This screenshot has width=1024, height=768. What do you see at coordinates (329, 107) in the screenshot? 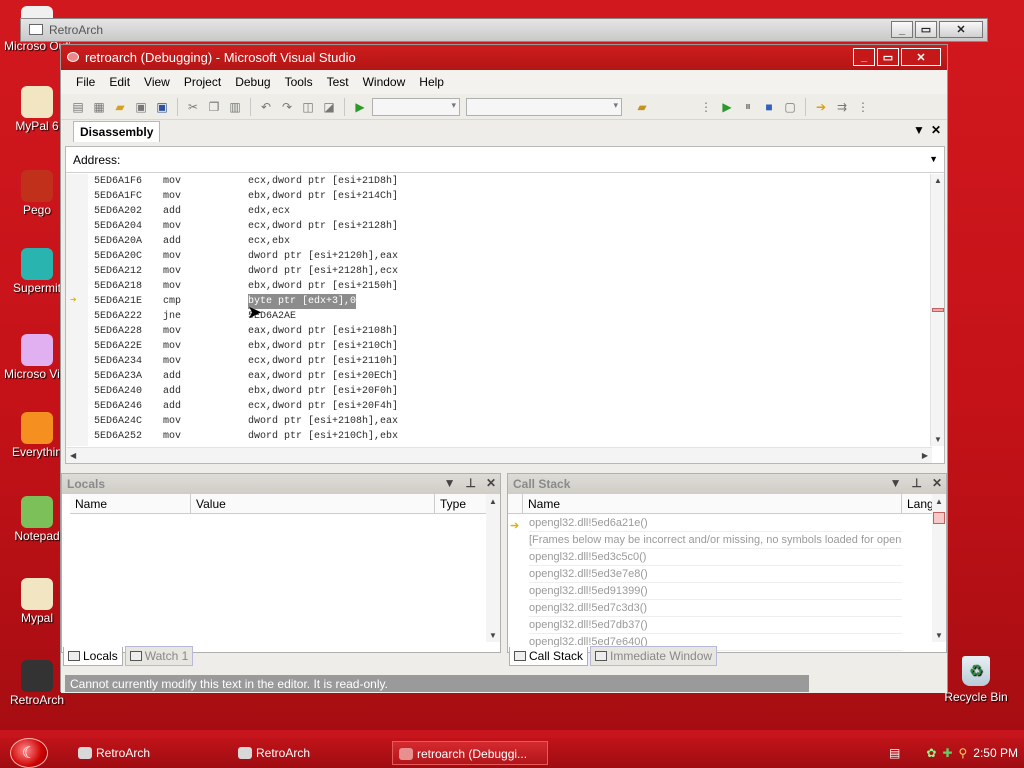
I see `navigate-forward-icon: ◪` at bounding box center [329, 107].